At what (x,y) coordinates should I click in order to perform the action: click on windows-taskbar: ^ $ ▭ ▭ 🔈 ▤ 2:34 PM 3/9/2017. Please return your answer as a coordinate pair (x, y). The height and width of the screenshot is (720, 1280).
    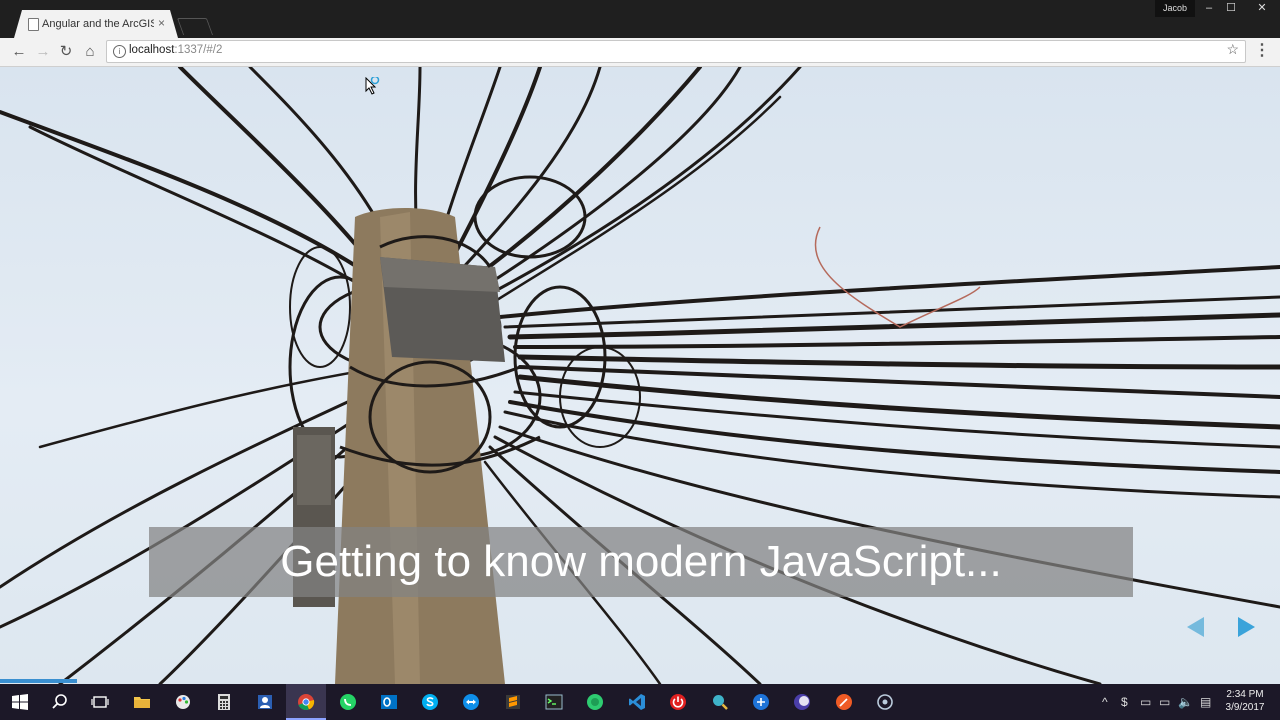
    Looking at the image, I should click on (640, 702).